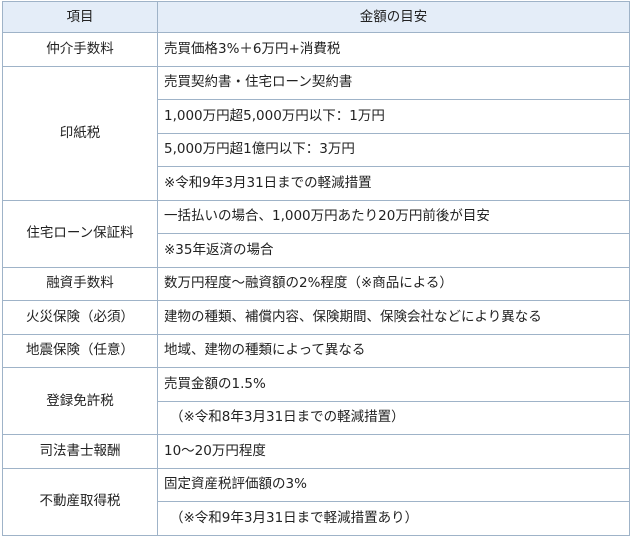 This screenshot has width=634, height=548. I want to click on row-value: 地域、建物の種類によって異なる, so click(393, 350).